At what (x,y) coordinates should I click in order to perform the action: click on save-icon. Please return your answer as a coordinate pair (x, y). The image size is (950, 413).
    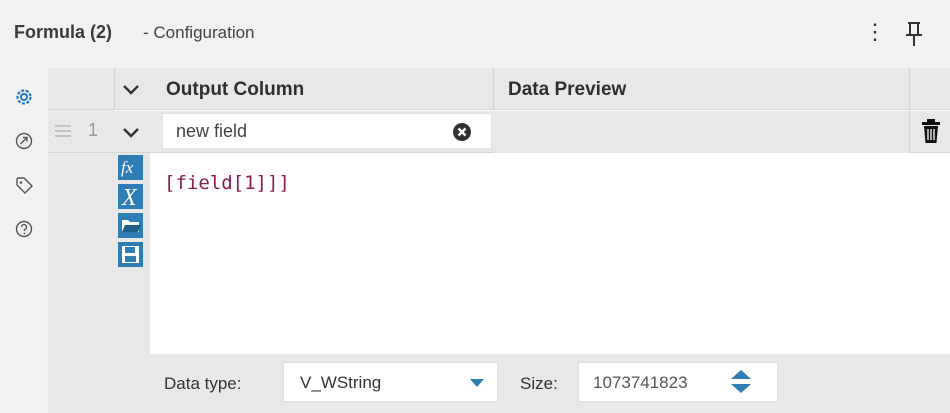
    Looking at the image, I should click on (130, 254).